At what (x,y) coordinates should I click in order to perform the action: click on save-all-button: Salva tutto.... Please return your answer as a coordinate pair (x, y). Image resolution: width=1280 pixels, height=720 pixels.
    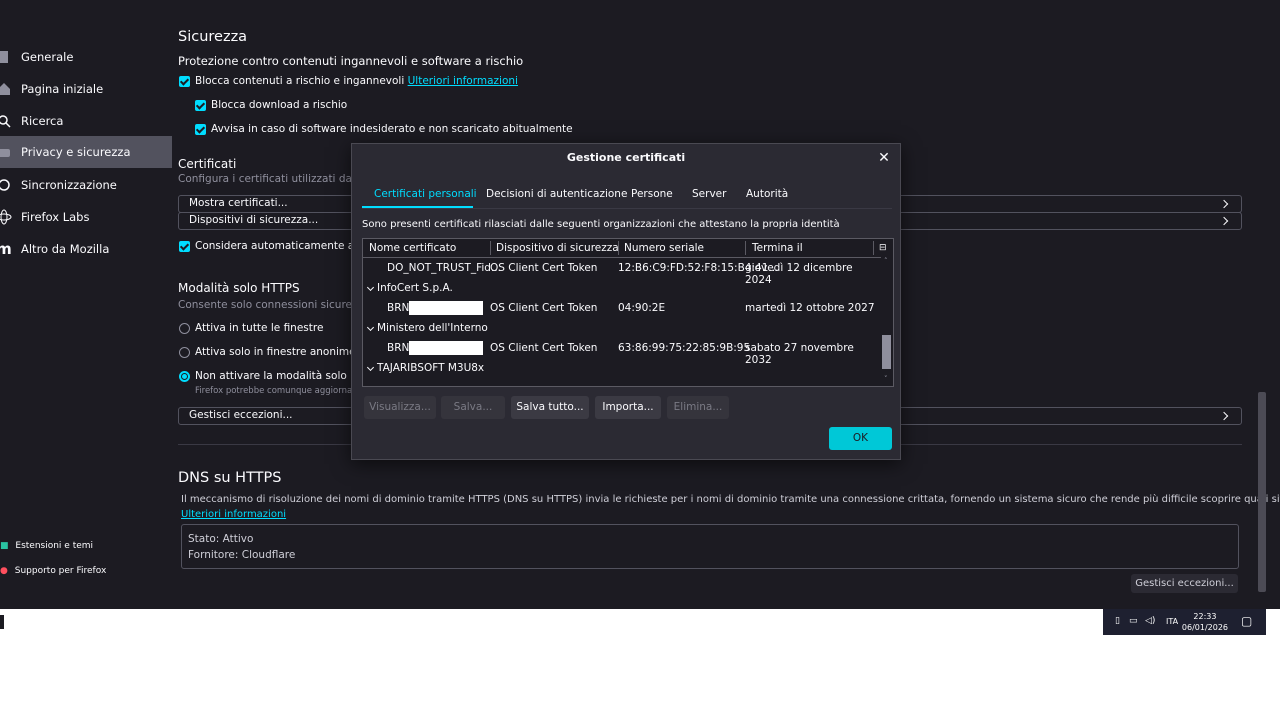
    Looking at the image, I should click on (550, 407).